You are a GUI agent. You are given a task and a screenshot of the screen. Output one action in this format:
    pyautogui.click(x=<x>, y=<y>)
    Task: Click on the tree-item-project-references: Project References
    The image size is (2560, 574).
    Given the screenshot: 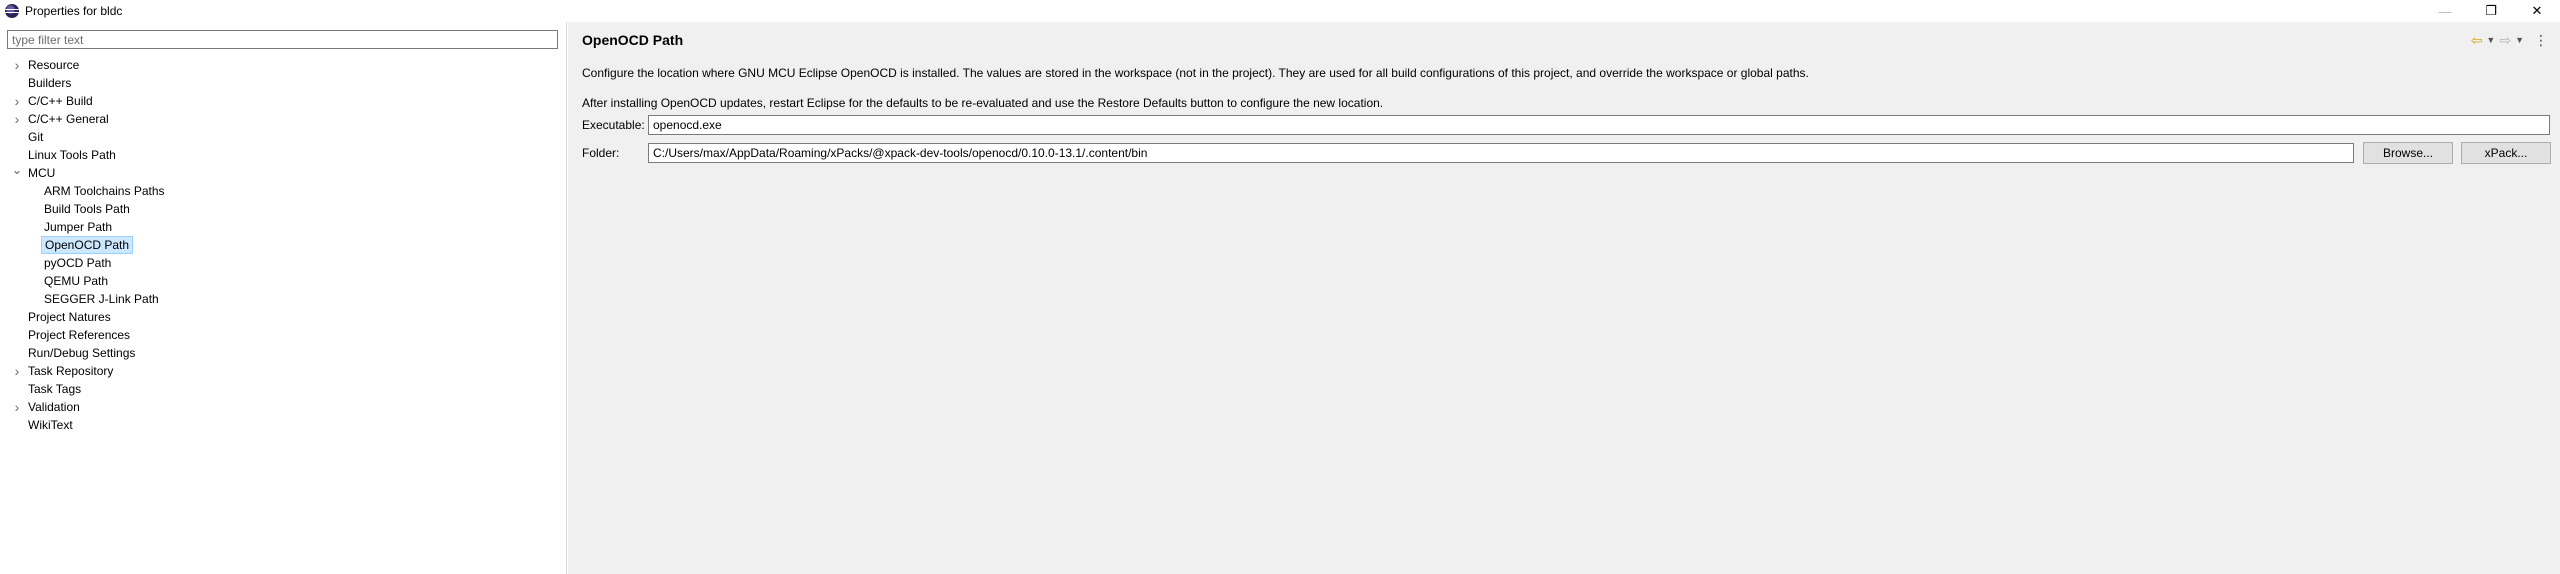 What is the action you would take?
    pyautogui.click(x=280, y=335)
    